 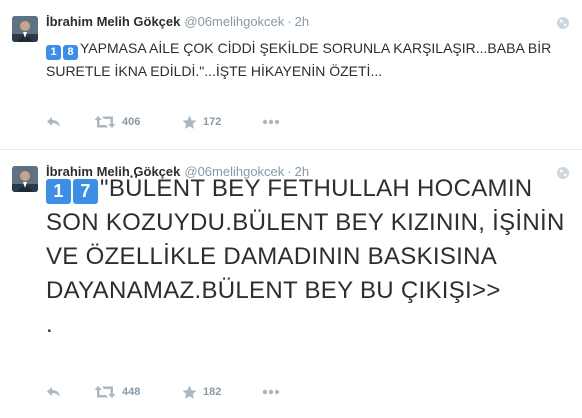 I want to click on author-handle: @06melihgokcek, so click(x=234, y=21).